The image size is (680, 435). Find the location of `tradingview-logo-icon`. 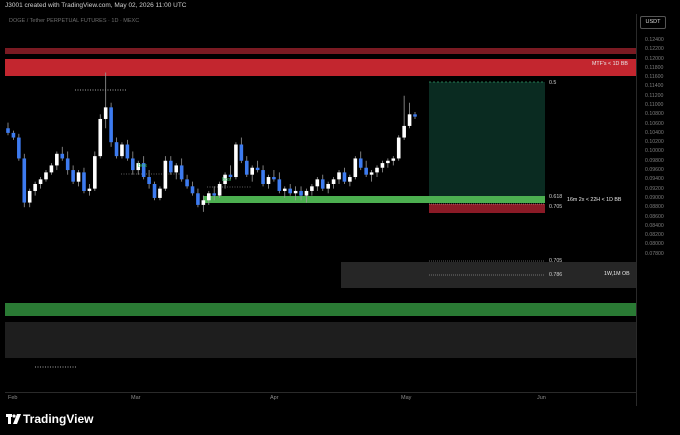

tradingview-logo-icon is located at coordinates (13, 419).